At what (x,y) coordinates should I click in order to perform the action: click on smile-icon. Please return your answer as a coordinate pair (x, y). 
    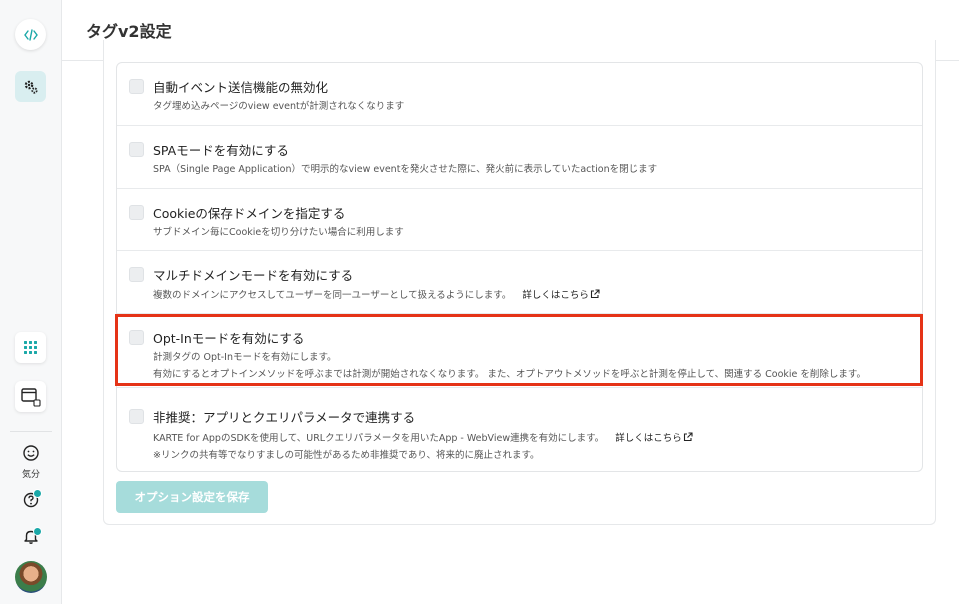
    Looking at the image, I should click on (31, 453).